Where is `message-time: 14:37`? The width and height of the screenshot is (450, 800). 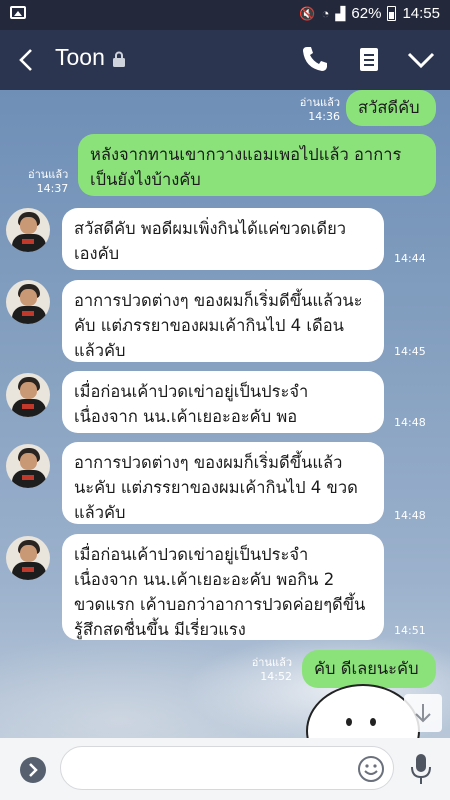 message-time: 14:37 is located at coordinates (52, 188).